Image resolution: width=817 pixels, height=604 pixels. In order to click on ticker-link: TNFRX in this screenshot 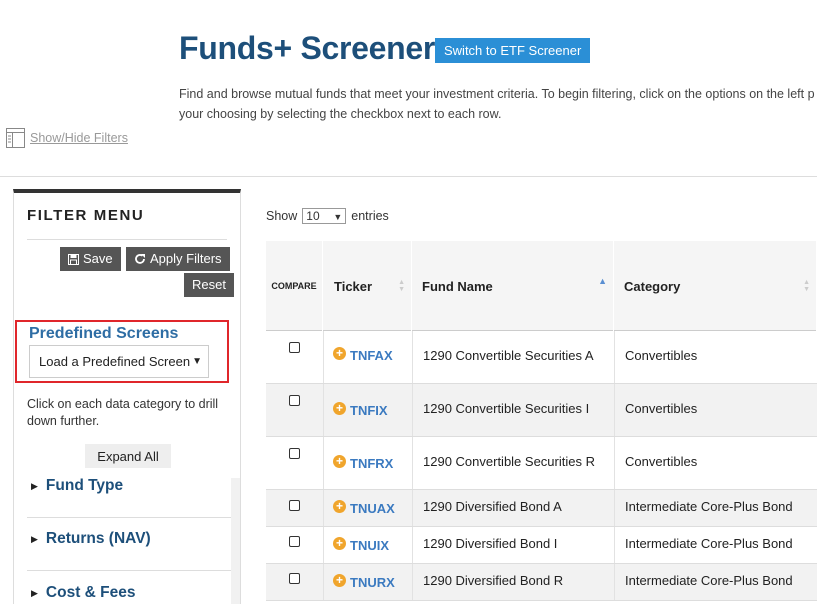, I will do `click(371, 463)`.